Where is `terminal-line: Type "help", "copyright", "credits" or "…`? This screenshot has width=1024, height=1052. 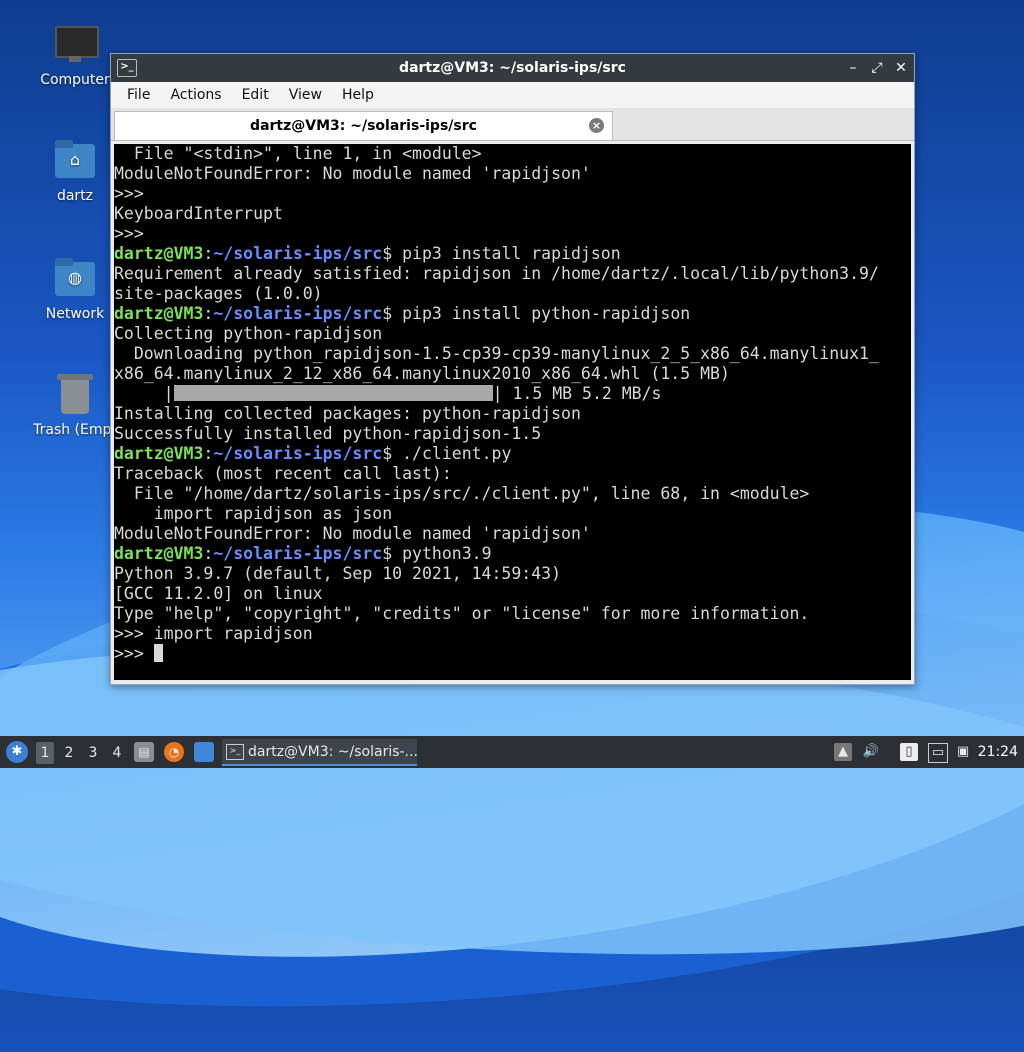 terminal-line: Type "help", "copyright", "credits" or "… is located at coordinates (462, 613).